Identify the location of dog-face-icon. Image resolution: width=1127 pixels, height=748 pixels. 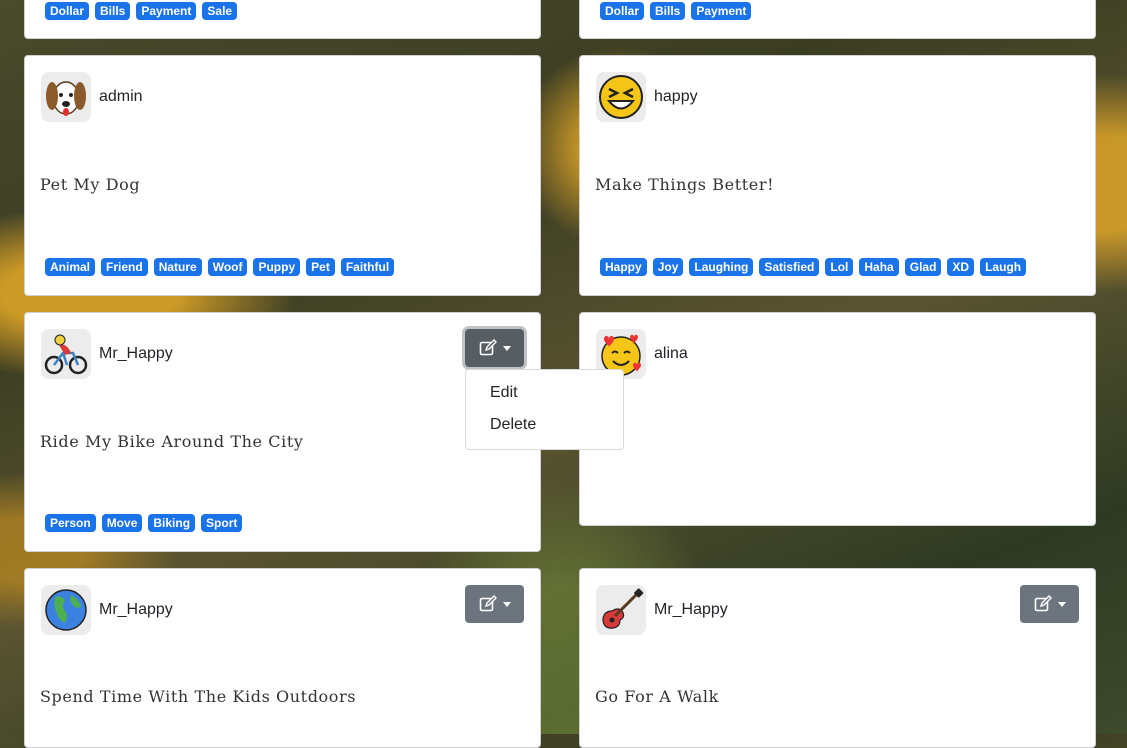
(66, 98).